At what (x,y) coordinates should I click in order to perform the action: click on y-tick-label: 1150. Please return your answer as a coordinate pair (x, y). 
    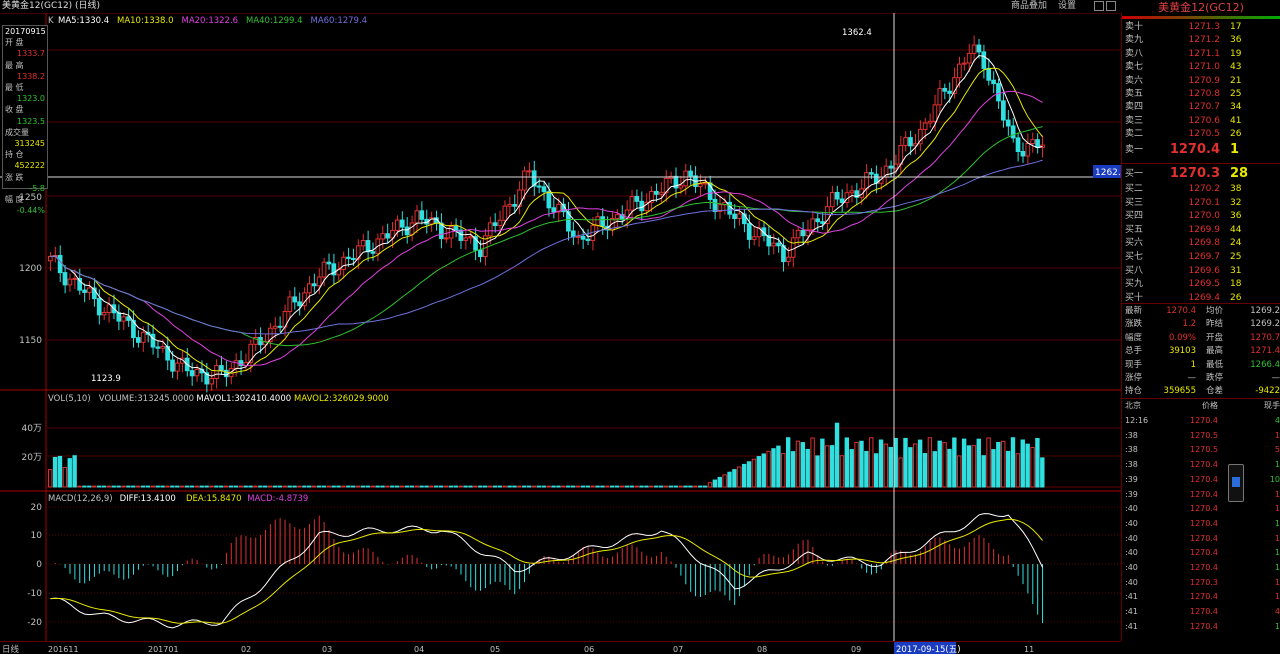
    Looking at the image, I should click on (30, 341).